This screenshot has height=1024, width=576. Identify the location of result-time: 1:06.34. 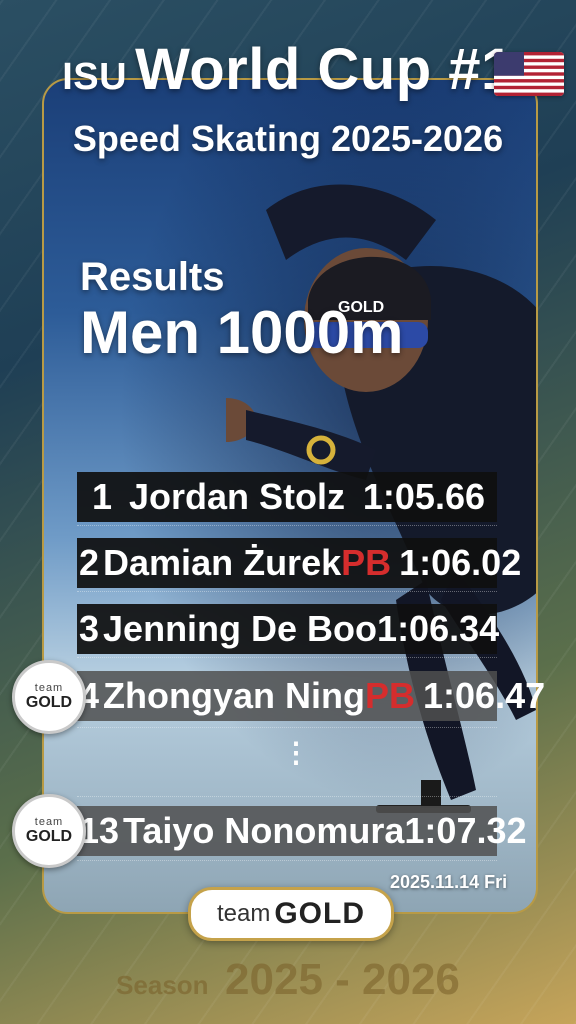
(438, 628).